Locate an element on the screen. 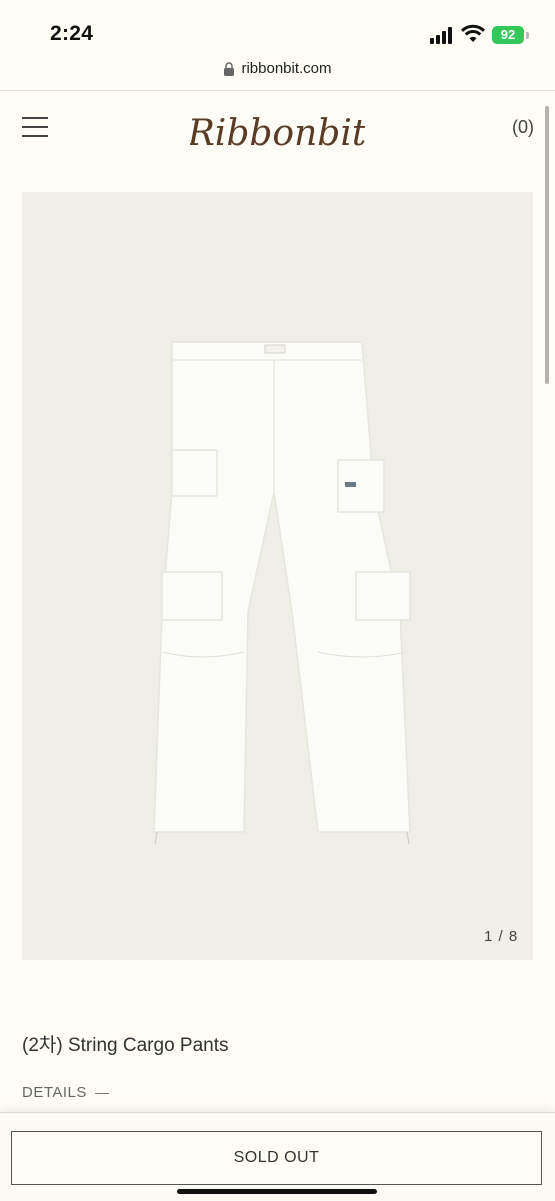 The width and height of the screenshot is (555, 1201). image-counter: 1 / 8 is located at coordinates (501, 936).